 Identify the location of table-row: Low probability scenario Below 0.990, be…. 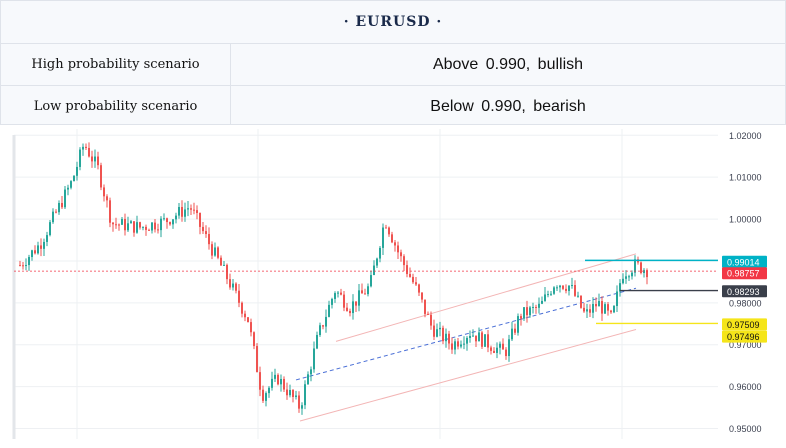
(393, 106).